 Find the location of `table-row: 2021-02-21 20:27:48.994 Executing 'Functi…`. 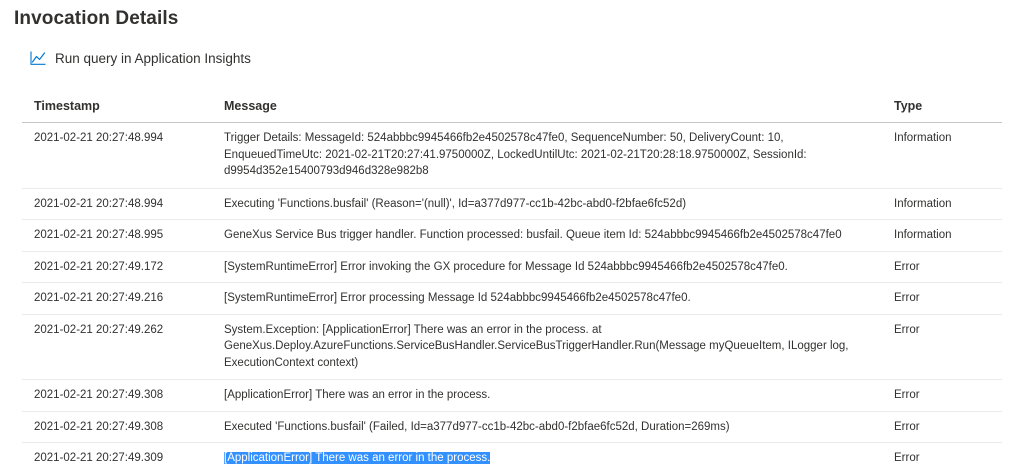

table-row: 2021-02-21 20:27:48.994 Executing 'Functi… is located at coordinates (512, 204).